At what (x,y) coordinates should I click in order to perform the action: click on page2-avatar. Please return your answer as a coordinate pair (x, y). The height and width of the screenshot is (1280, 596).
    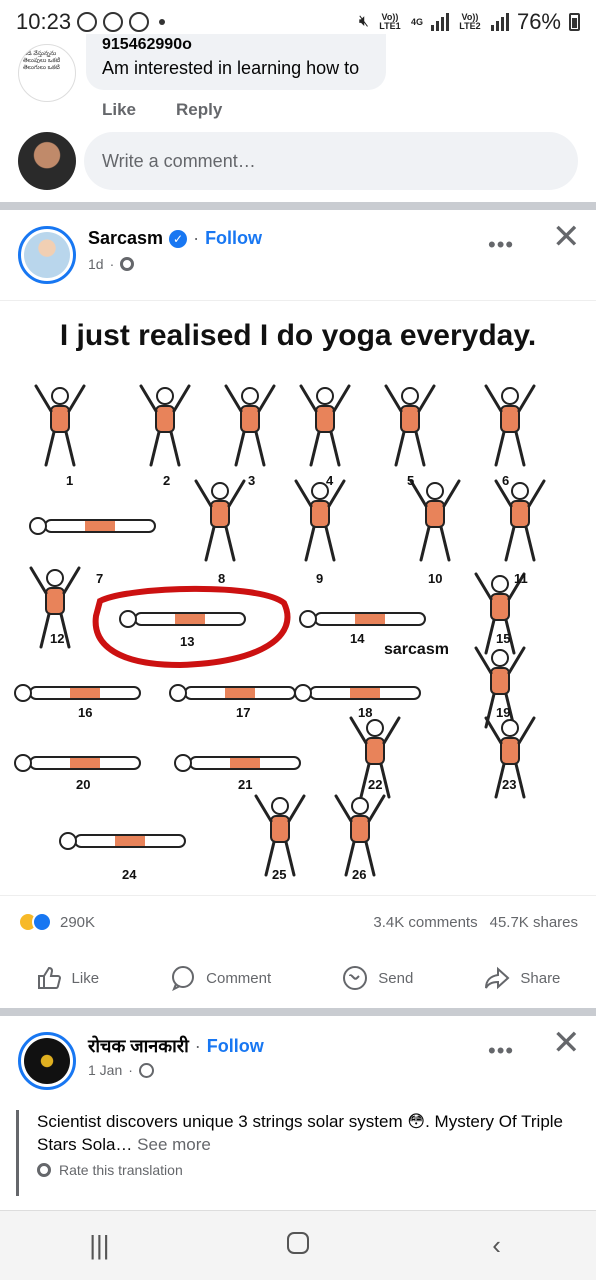
    Looking at the image, I should click on (47, 1061).